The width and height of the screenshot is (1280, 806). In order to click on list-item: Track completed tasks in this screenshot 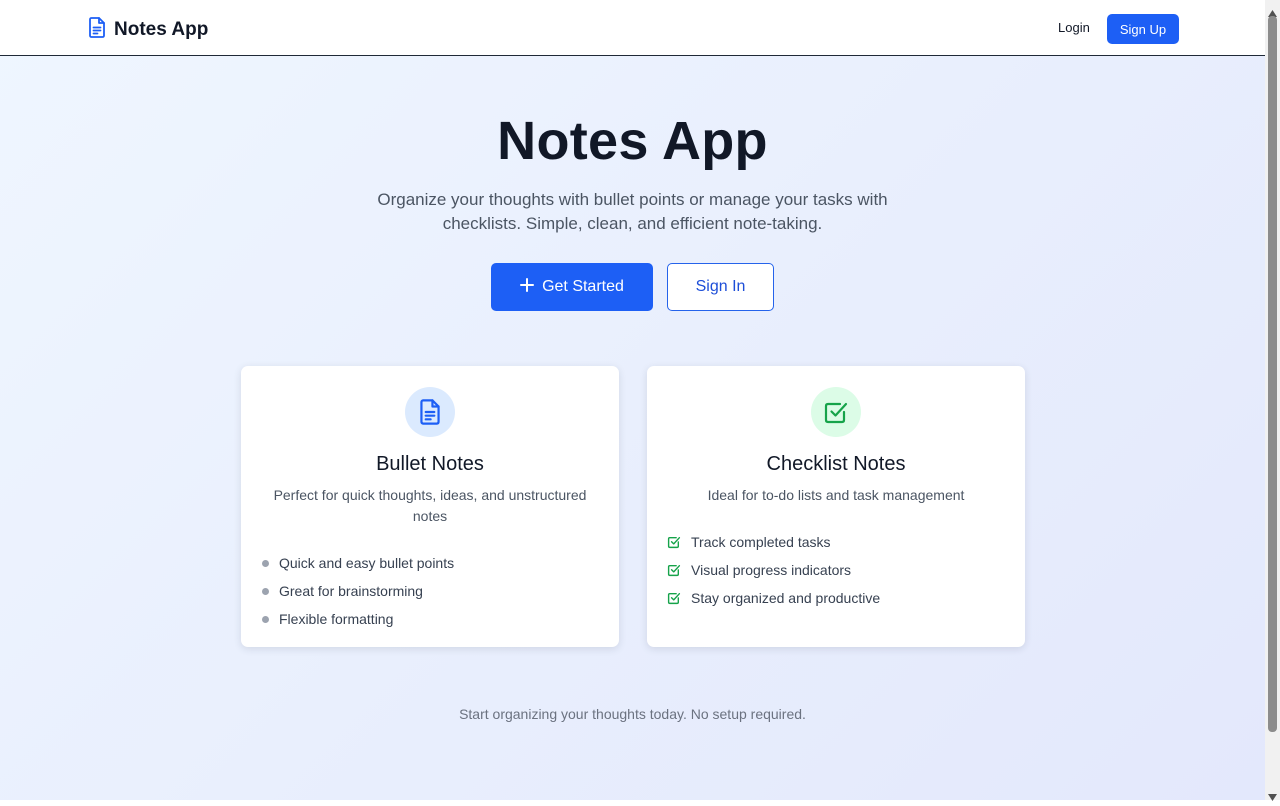, I will do `click(773, 542)`.